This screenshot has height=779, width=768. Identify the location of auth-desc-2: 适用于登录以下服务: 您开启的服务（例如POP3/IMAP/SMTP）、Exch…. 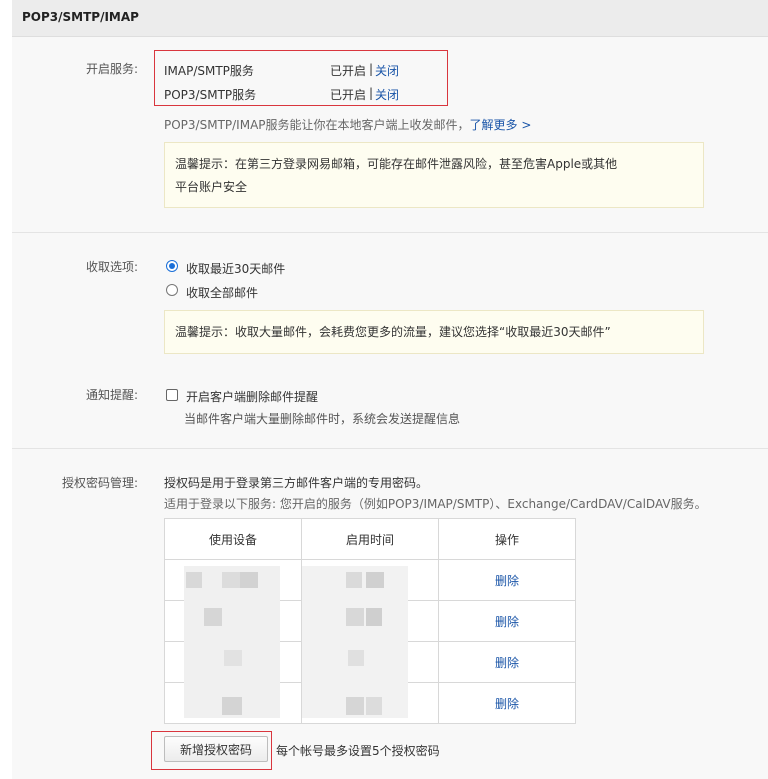
(435, 504).